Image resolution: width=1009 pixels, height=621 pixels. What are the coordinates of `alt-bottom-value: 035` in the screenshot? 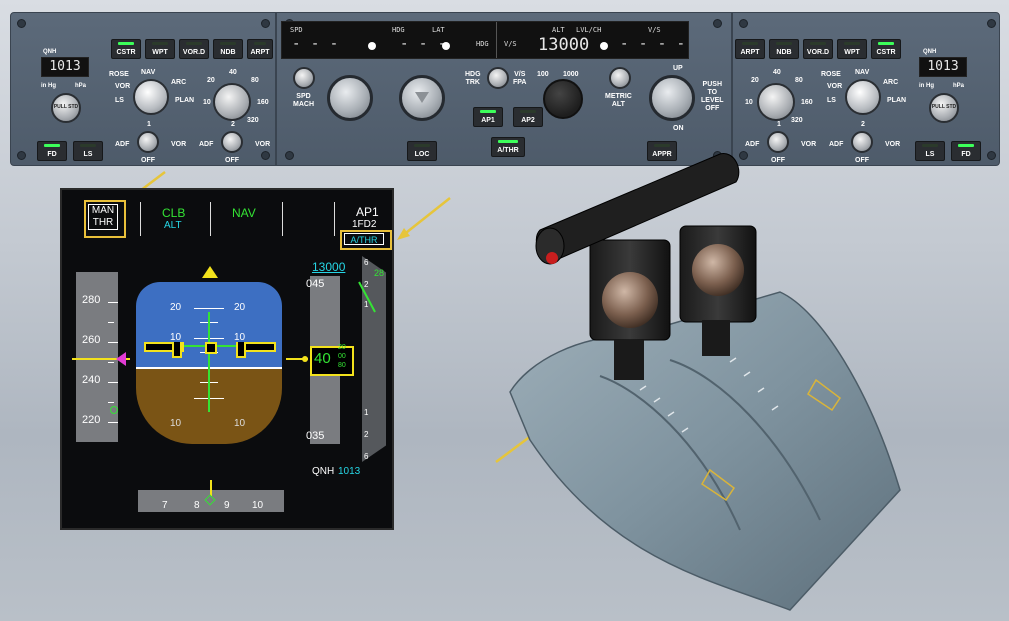 It's located at (315, 436).